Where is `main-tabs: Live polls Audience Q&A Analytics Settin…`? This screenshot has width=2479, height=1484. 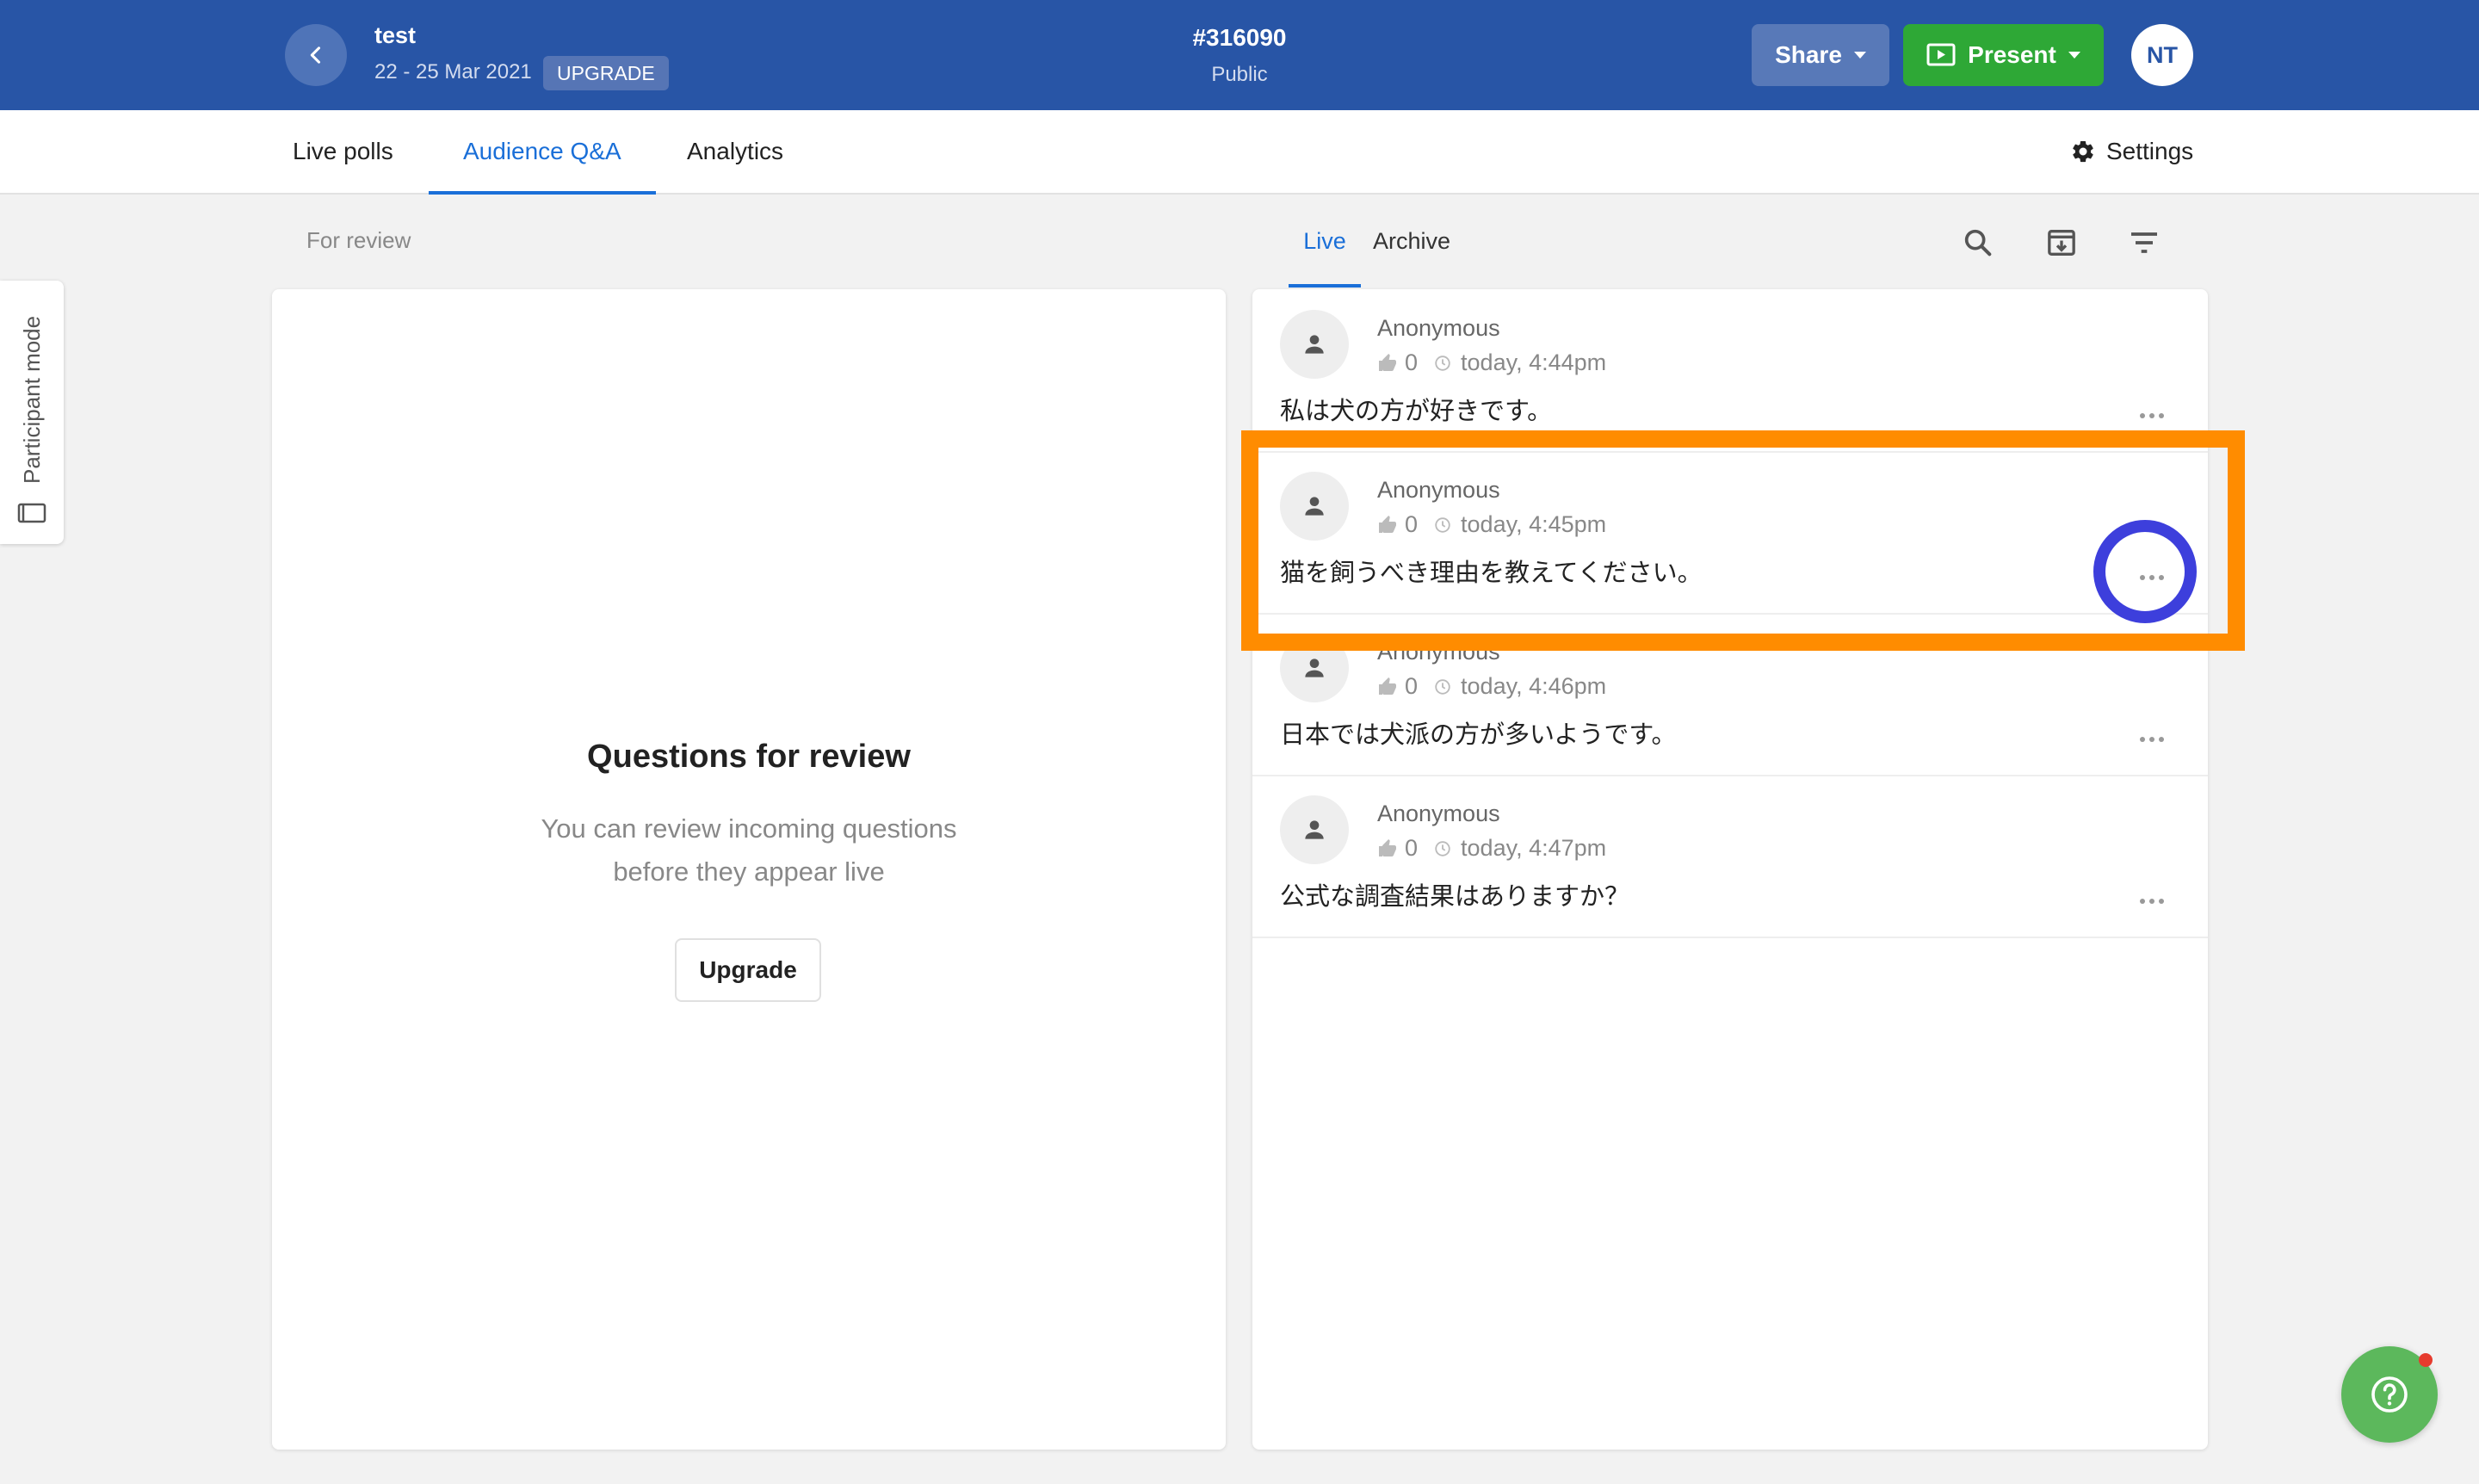
main-tabs: Live polls Audience Q&A Analytics Settin… is located at coordinates (1239, 152).